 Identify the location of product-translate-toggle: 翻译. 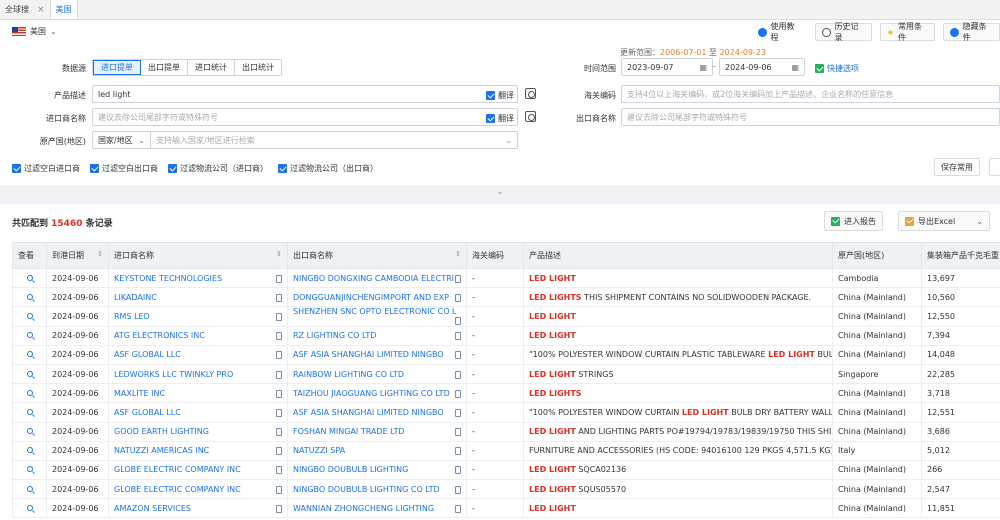
(500, 95).